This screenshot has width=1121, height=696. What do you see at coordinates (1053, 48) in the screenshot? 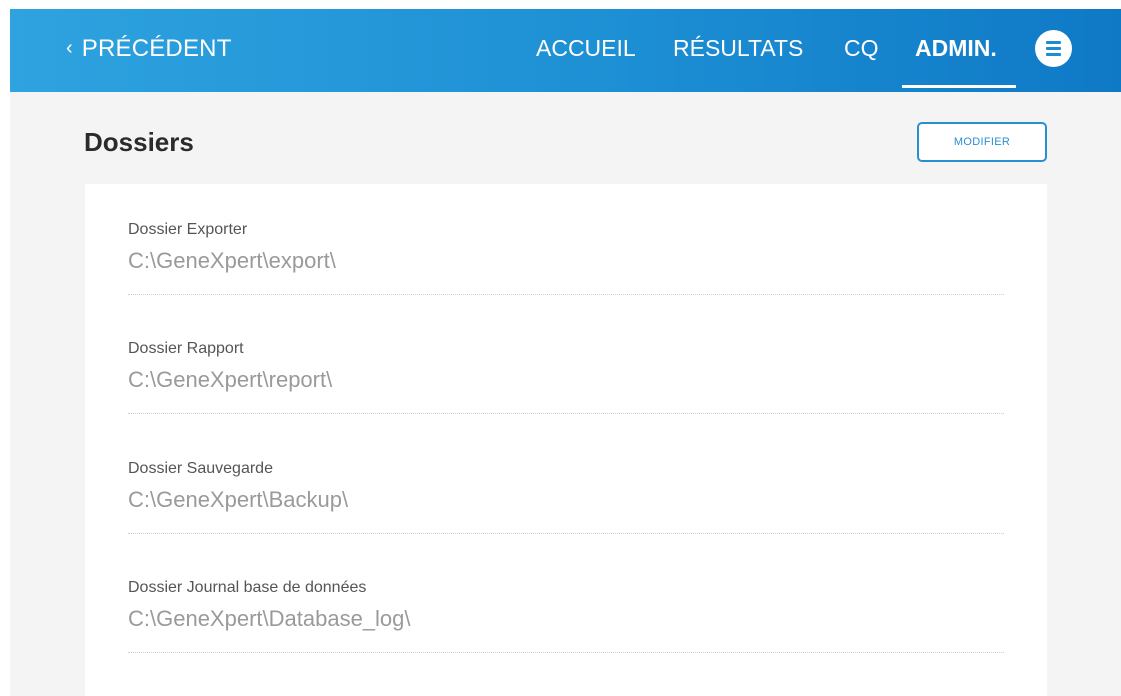
I see `hamburger-menu-icon` at bounding box center [1053, 48].